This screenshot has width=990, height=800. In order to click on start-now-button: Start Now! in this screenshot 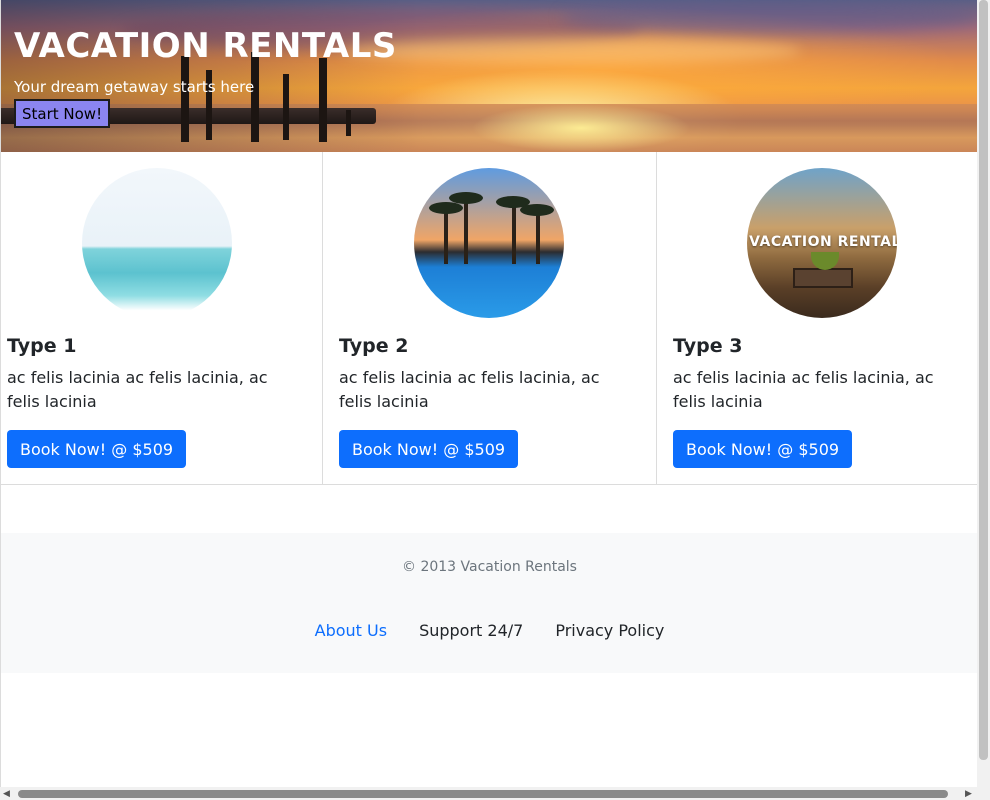, I will do `click(62, 113)`.